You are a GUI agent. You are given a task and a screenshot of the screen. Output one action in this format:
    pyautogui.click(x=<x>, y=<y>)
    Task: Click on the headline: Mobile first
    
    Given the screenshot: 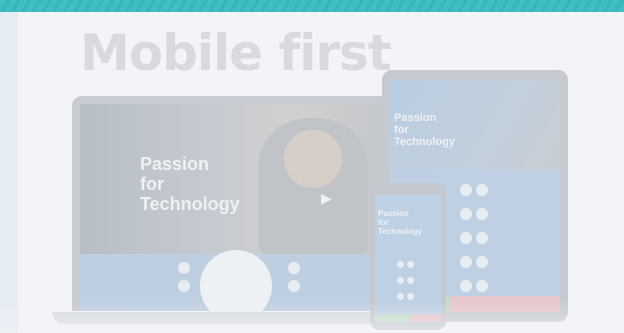 What is the action you would take?
    pyautogui.click(x=236, y=53)
    